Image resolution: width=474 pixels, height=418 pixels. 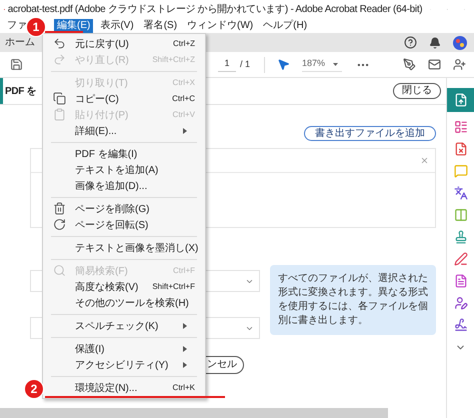 What do you see at coordinates (461, 303) in the screenshot?
I see `user-edit-icon` at bounding box center [461, 303].